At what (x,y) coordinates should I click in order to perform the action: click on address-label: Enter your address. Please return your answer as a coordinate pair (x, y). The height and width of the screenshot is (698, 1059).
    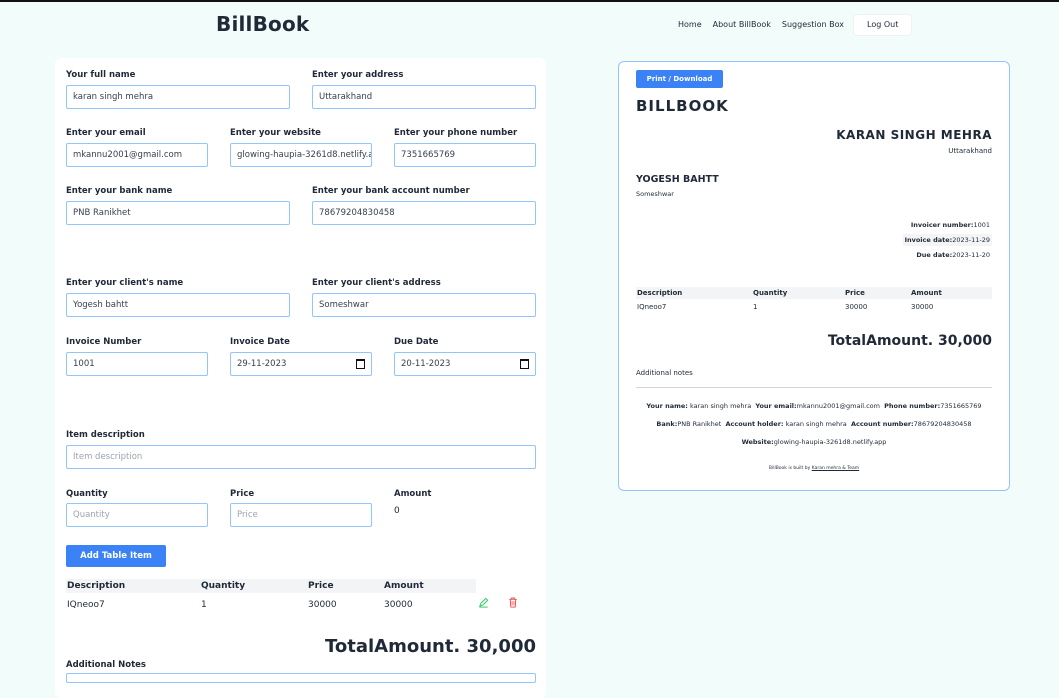
    Looking at the image, I should click on (358, 75).